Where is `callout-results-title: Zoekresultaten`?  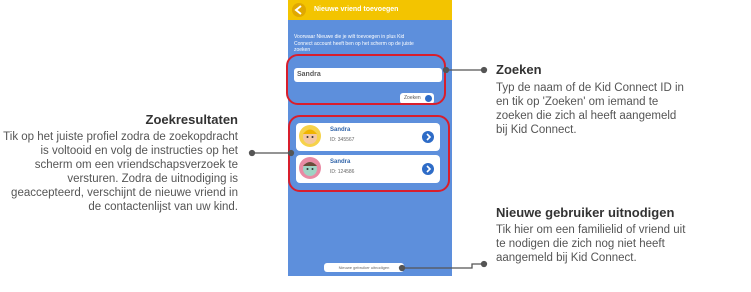 callout-results-title: Zoekresultaten is located at coordinates (191, 119).